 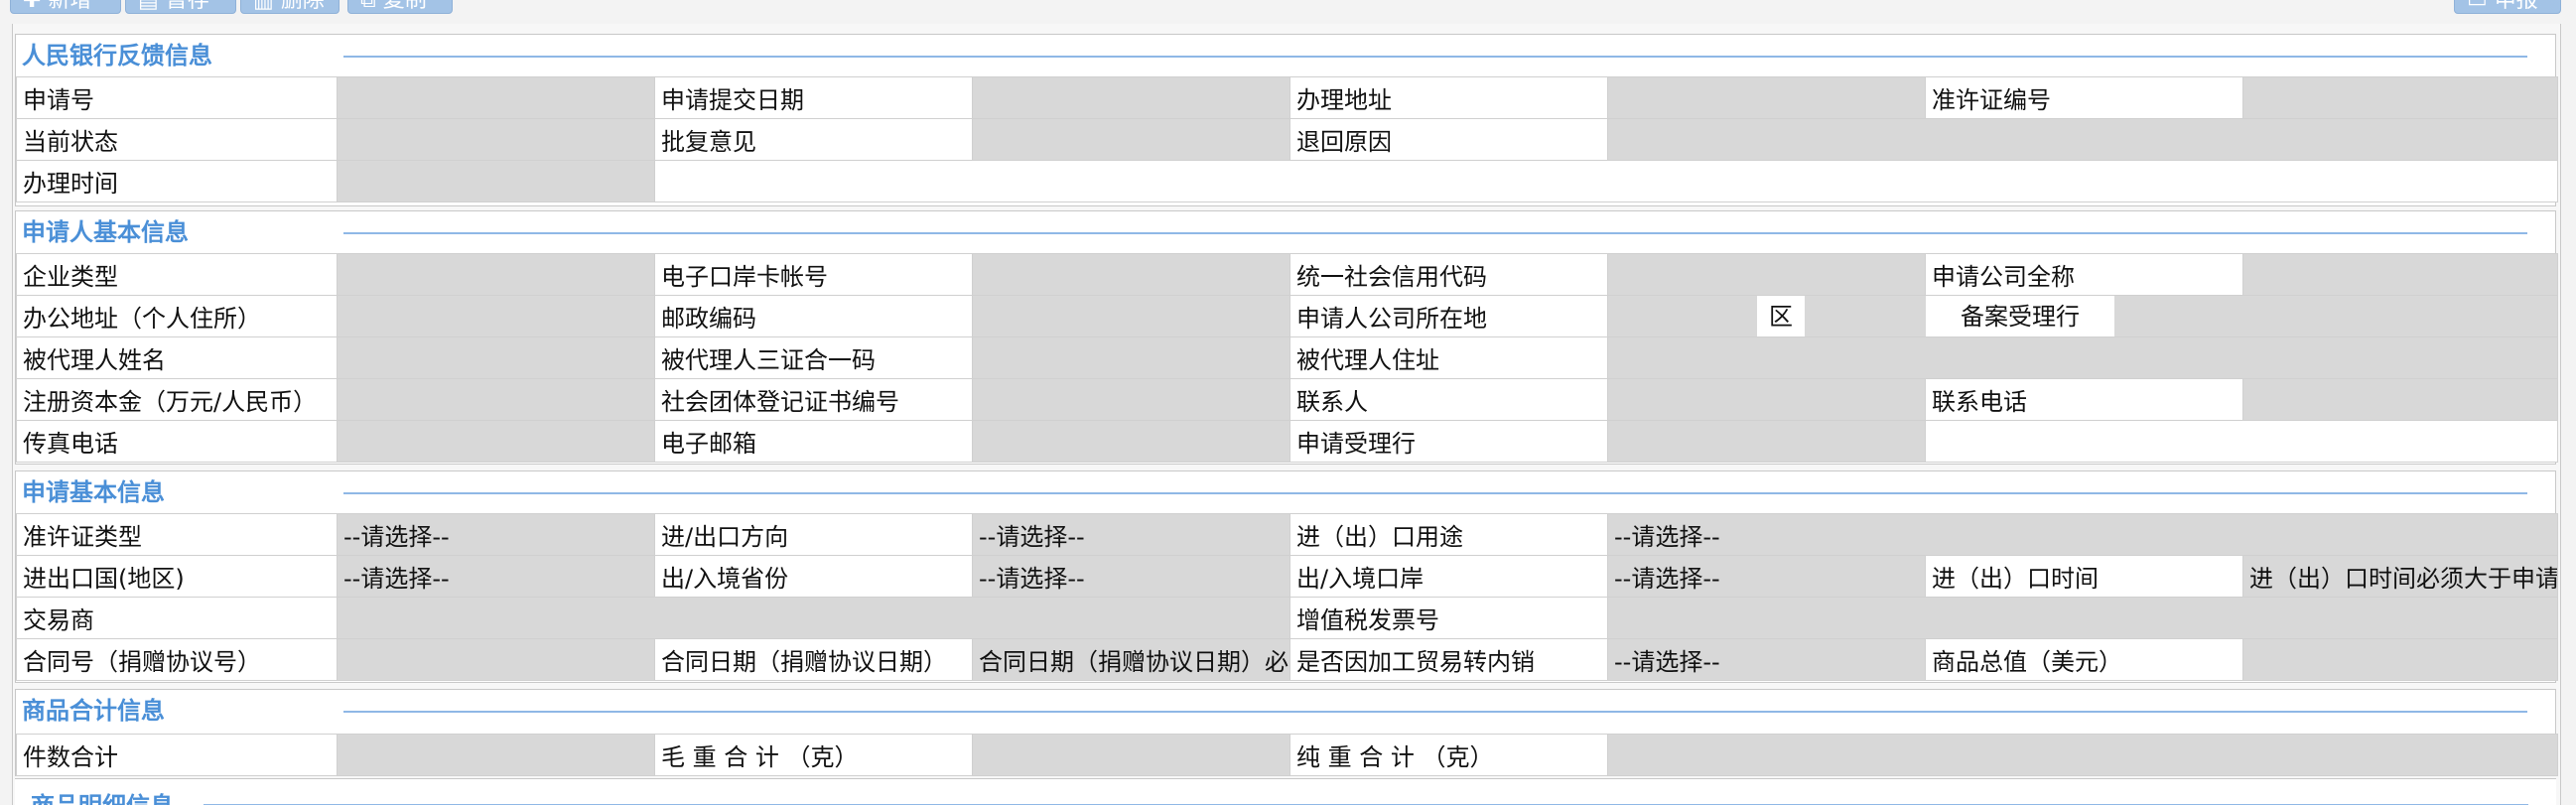 I want to click on piece-count-field, so click(x=496, y=755).